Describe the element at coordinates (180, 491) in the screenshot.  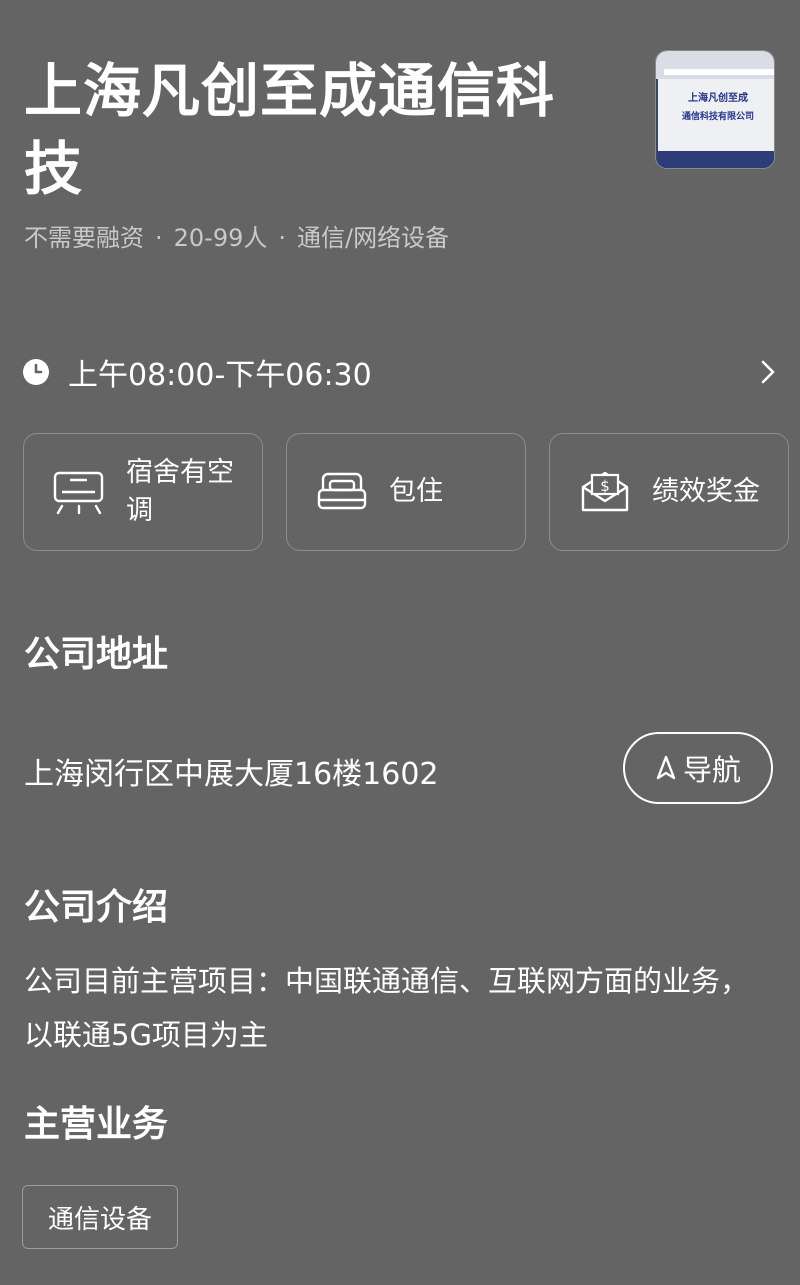
I see `benefit-label: 宿舍有空调` at that location.